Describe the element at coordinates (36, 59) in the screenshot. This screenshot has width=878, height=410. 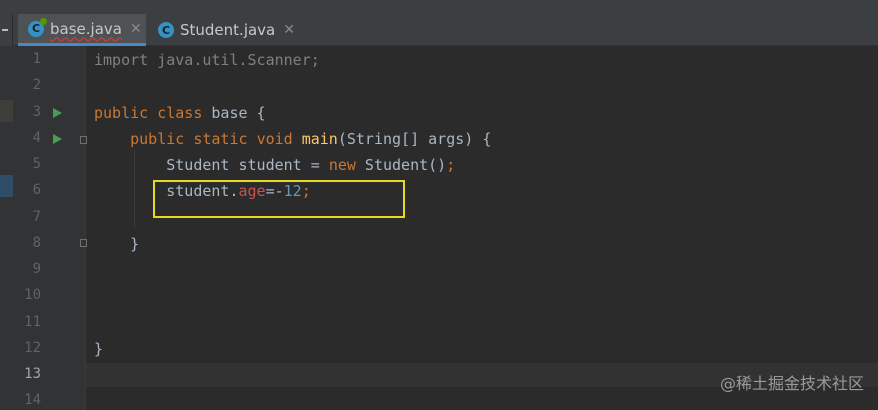
I see `line-number: 1` at that location.